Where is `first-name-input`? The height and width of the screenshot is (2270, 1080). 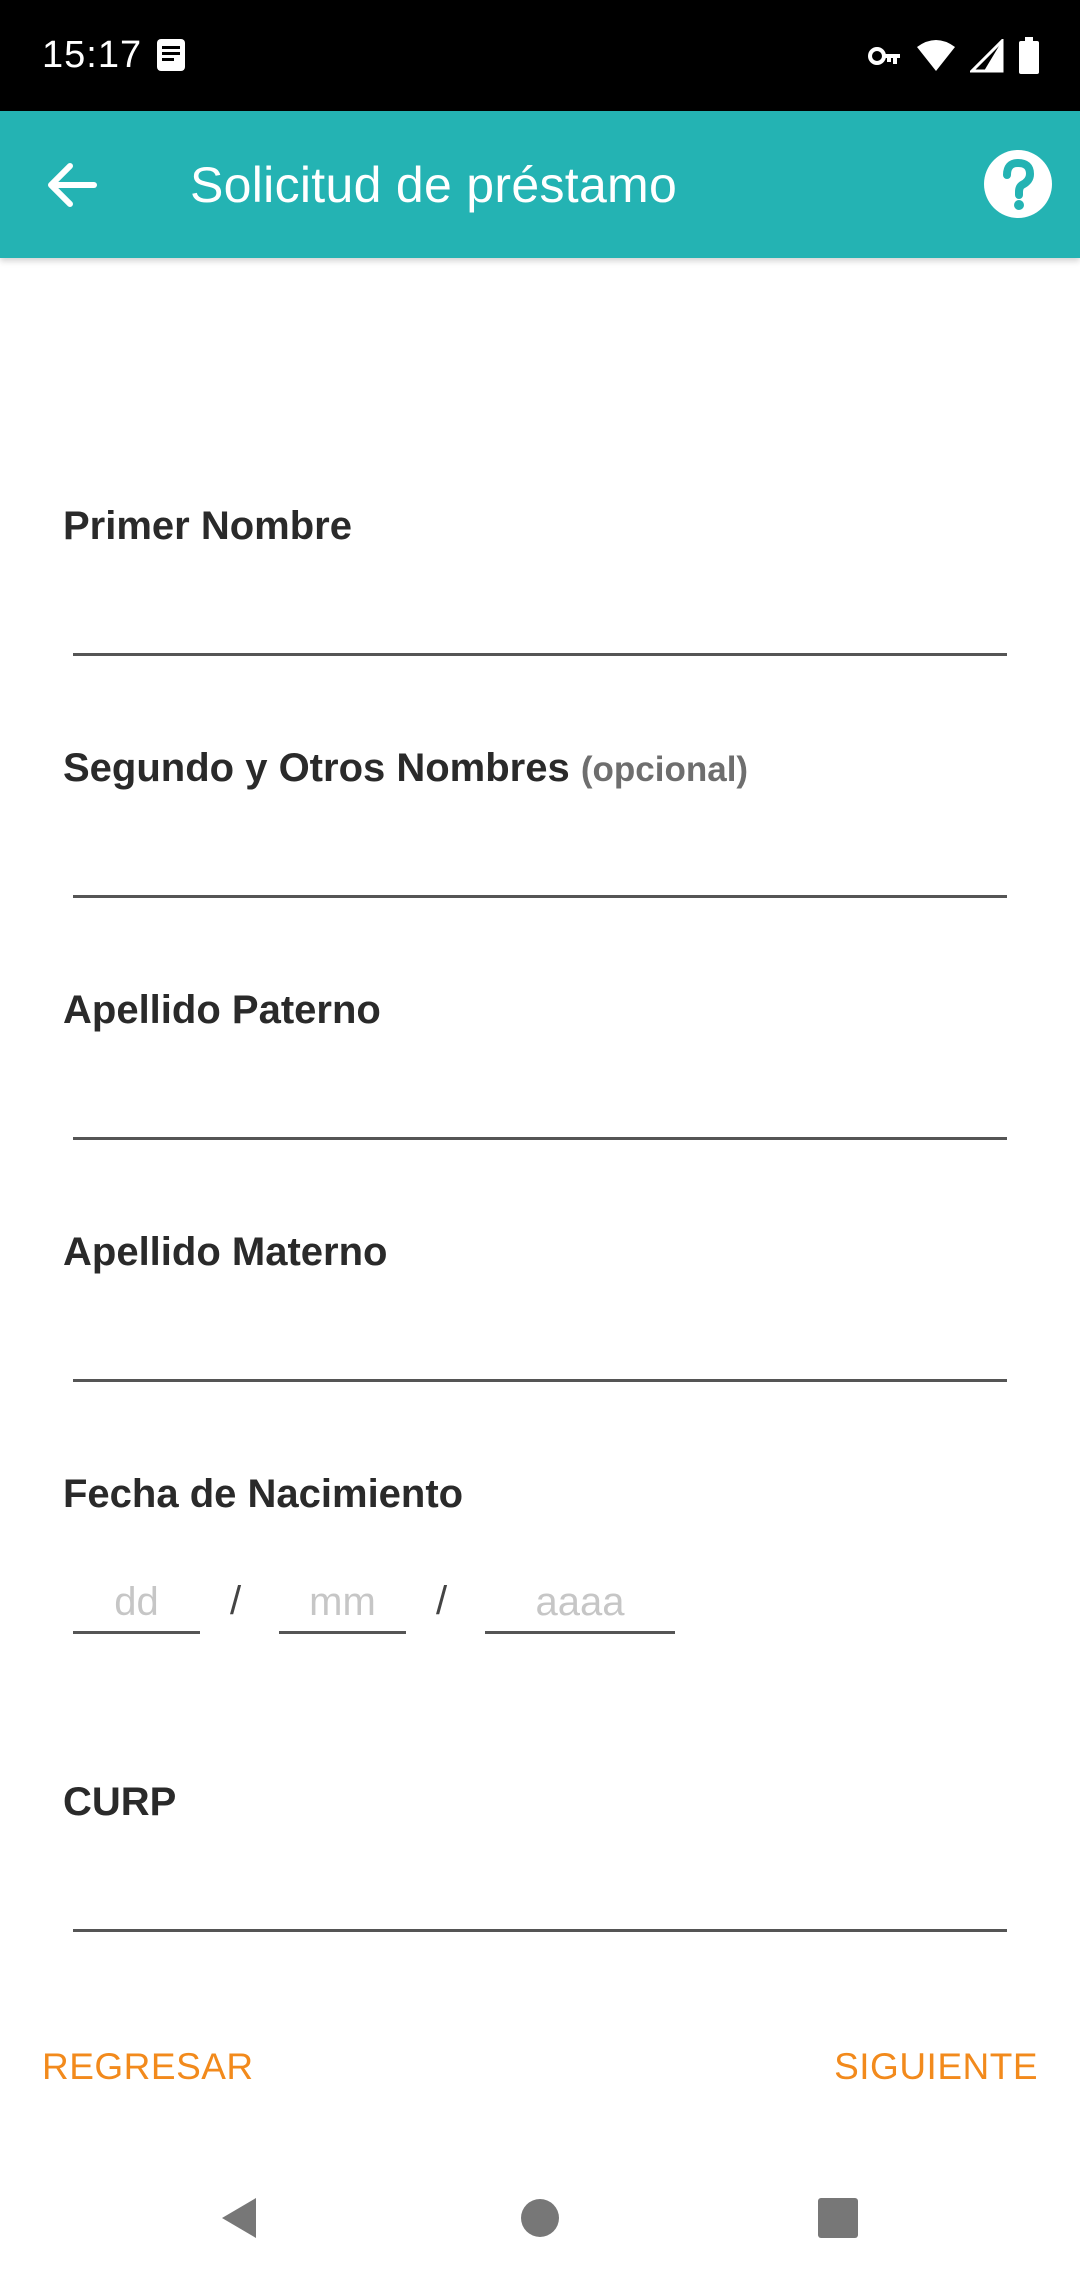 first-name-input is located at coordinates (540, 621).